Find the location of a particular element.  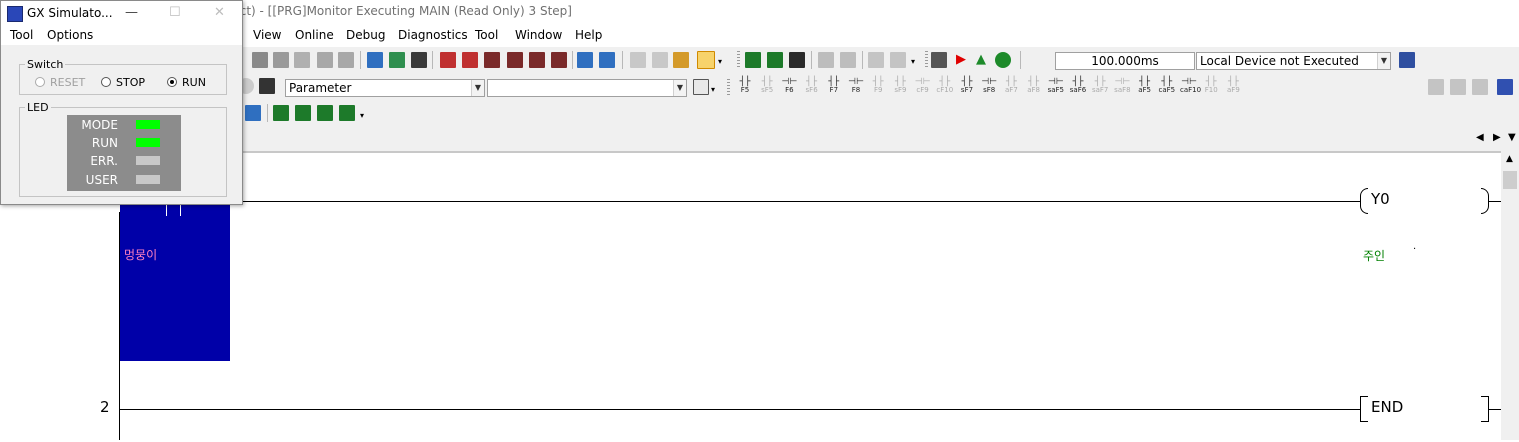

search-device-icon is located at coordinates (492, 60).